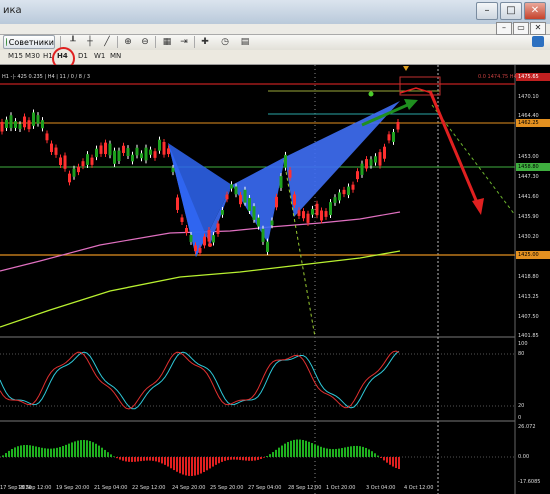 The width and height of the screenshot is (550, 494). I want to click on date-label: 27 Sep 04:00, so click(265, 488).